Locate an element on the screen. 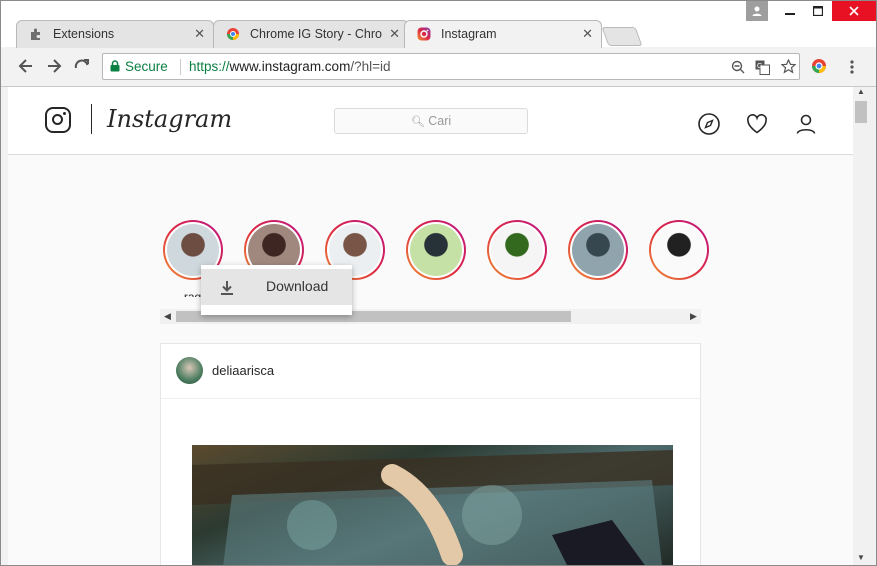  url-path: /?hl=id is located at coordinates (370, 66).